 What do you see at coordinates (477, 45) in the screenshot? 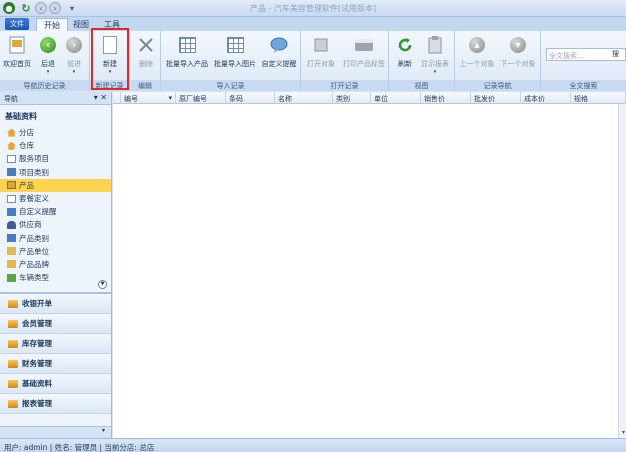
I see `up-arrow-icon: ▴` at bounding box center [477, 45].